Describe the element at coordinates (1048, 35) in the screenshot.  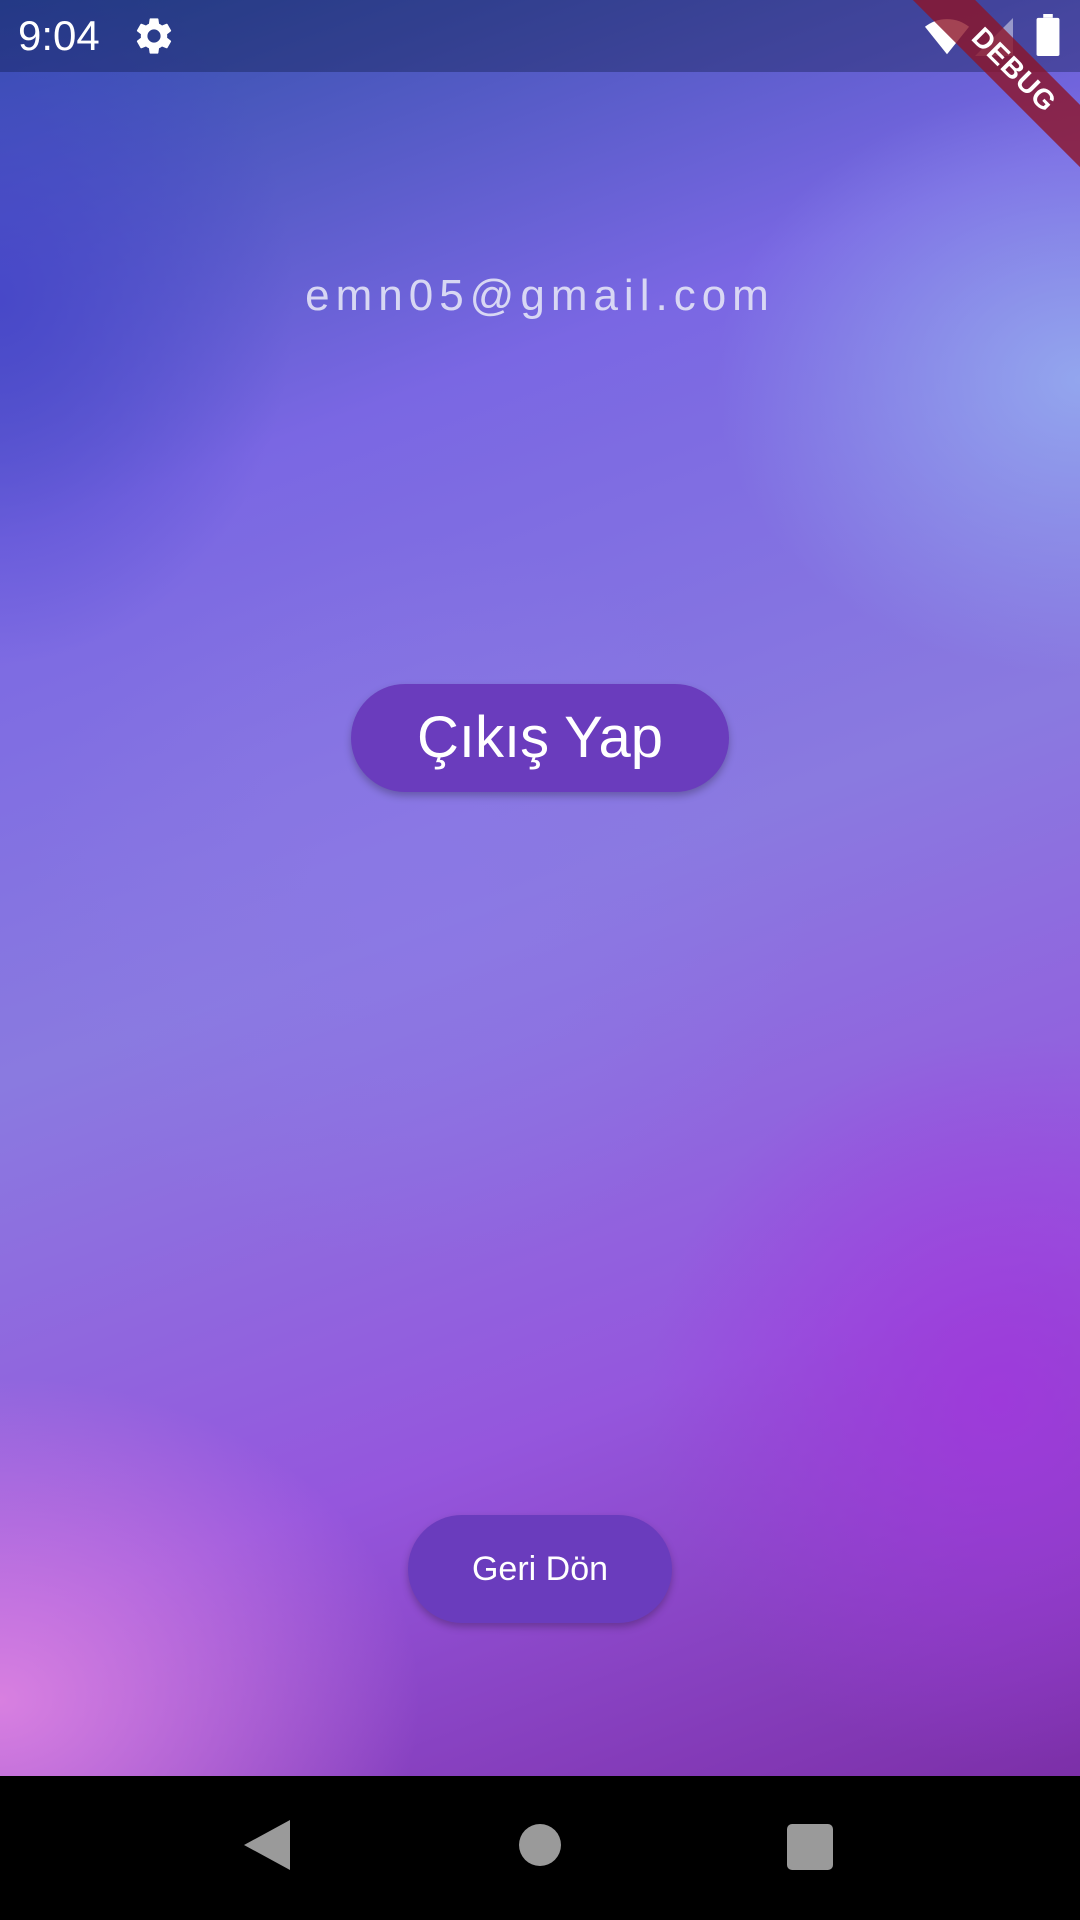
I see `battery-icon` at that location.